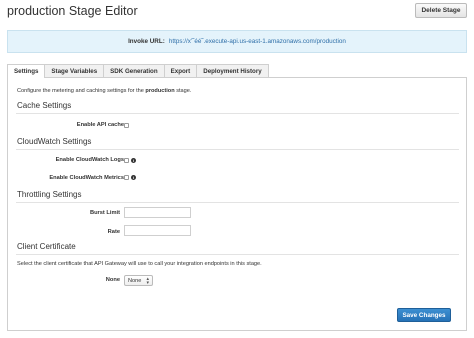 The image size is (474, 338). What do you see at coordinates (133, 177) in the screenshot?
I see `cloudwatch-metrics-info-icon: i` at bounding box center [133, 177].